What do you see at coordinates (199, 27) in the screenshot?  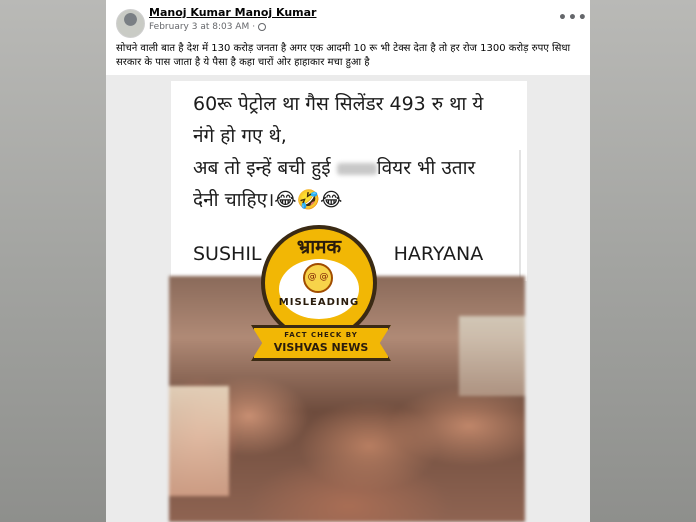 I see `timestamp: February 3 at 8:03 AM` at bounding box center [199, 27].